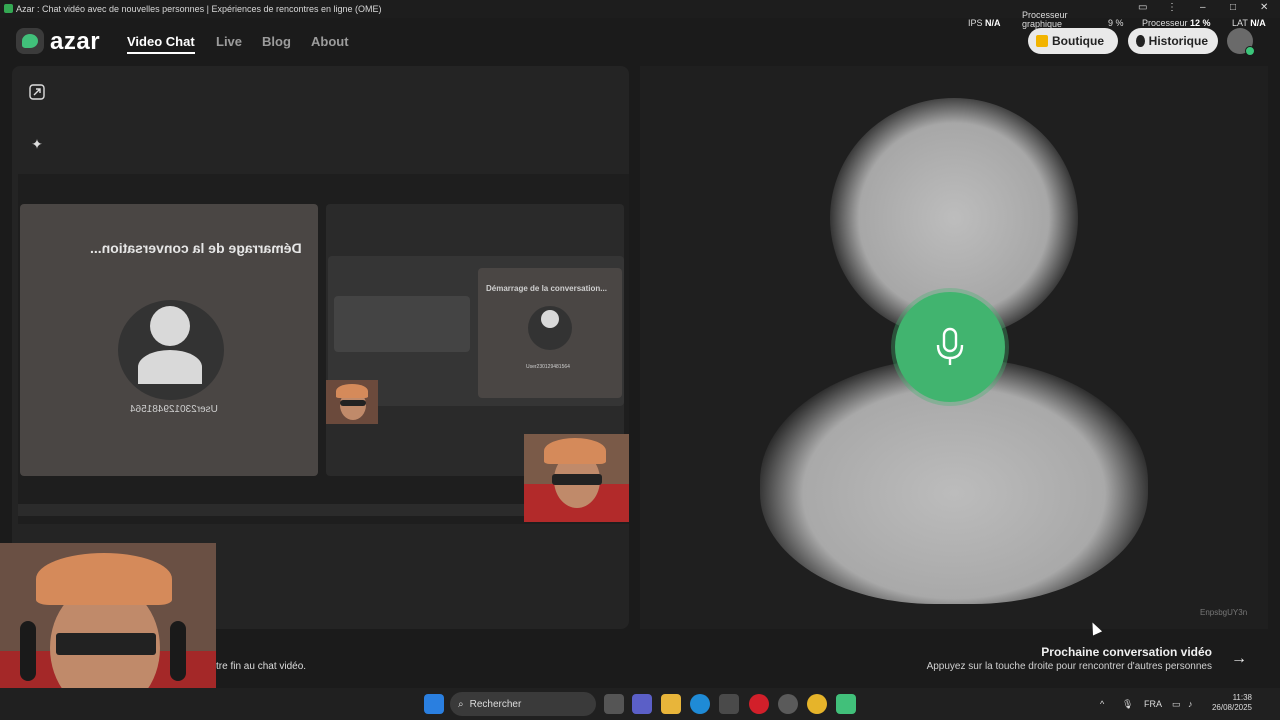 Image resolution: width=1280 pixels, height=720 pixels. Describe the element at coordinates (1126, 652) in the screenshot. I see `next-conversation-title: Prochaine conversation vidéo` at that location.